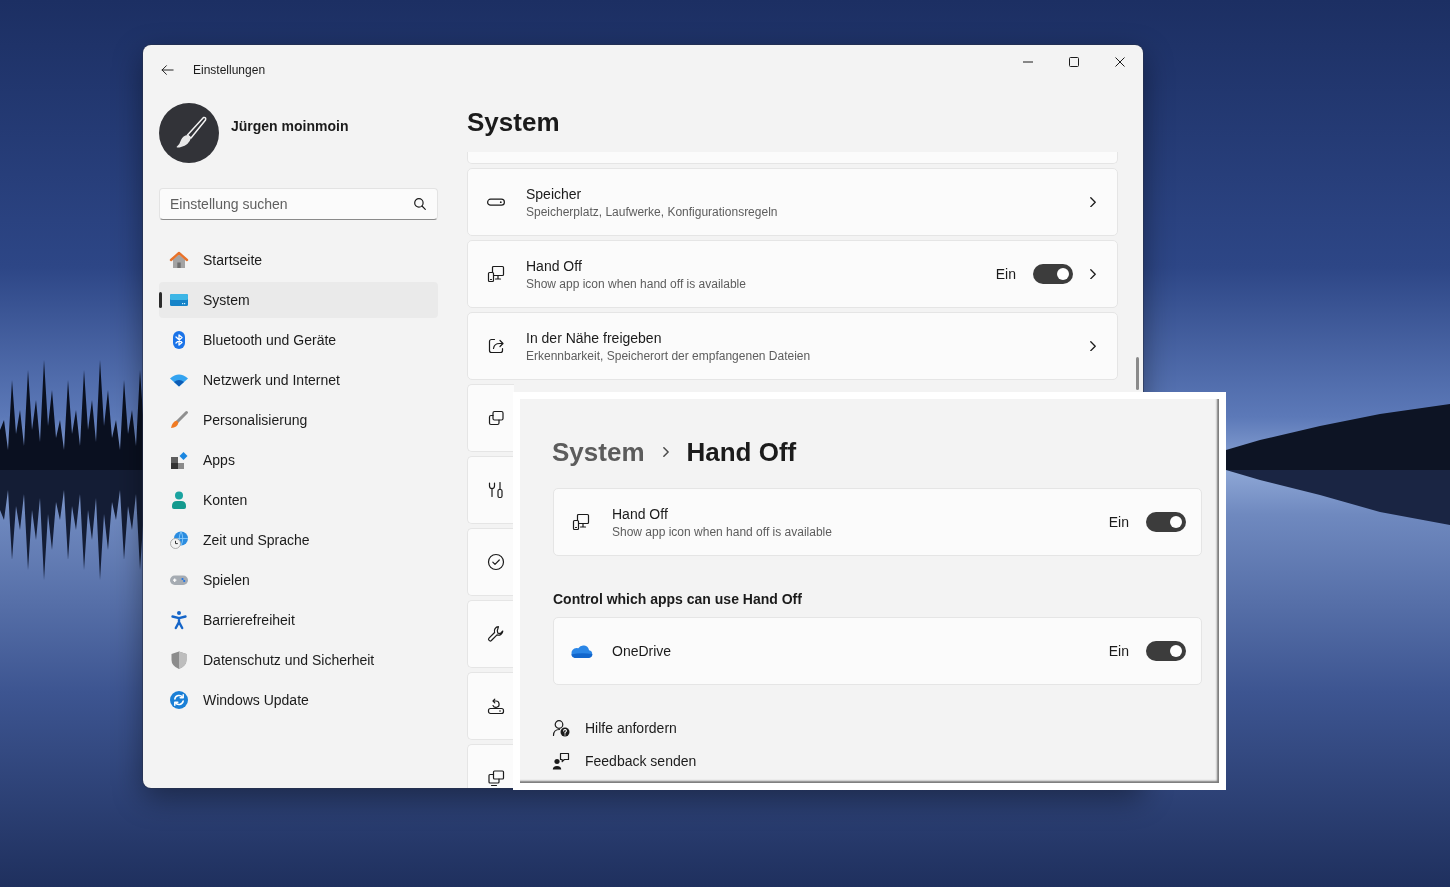  Describe the element at coordinates (167, 70) in the screenshot. I see `back-arrow-icon` at that location.